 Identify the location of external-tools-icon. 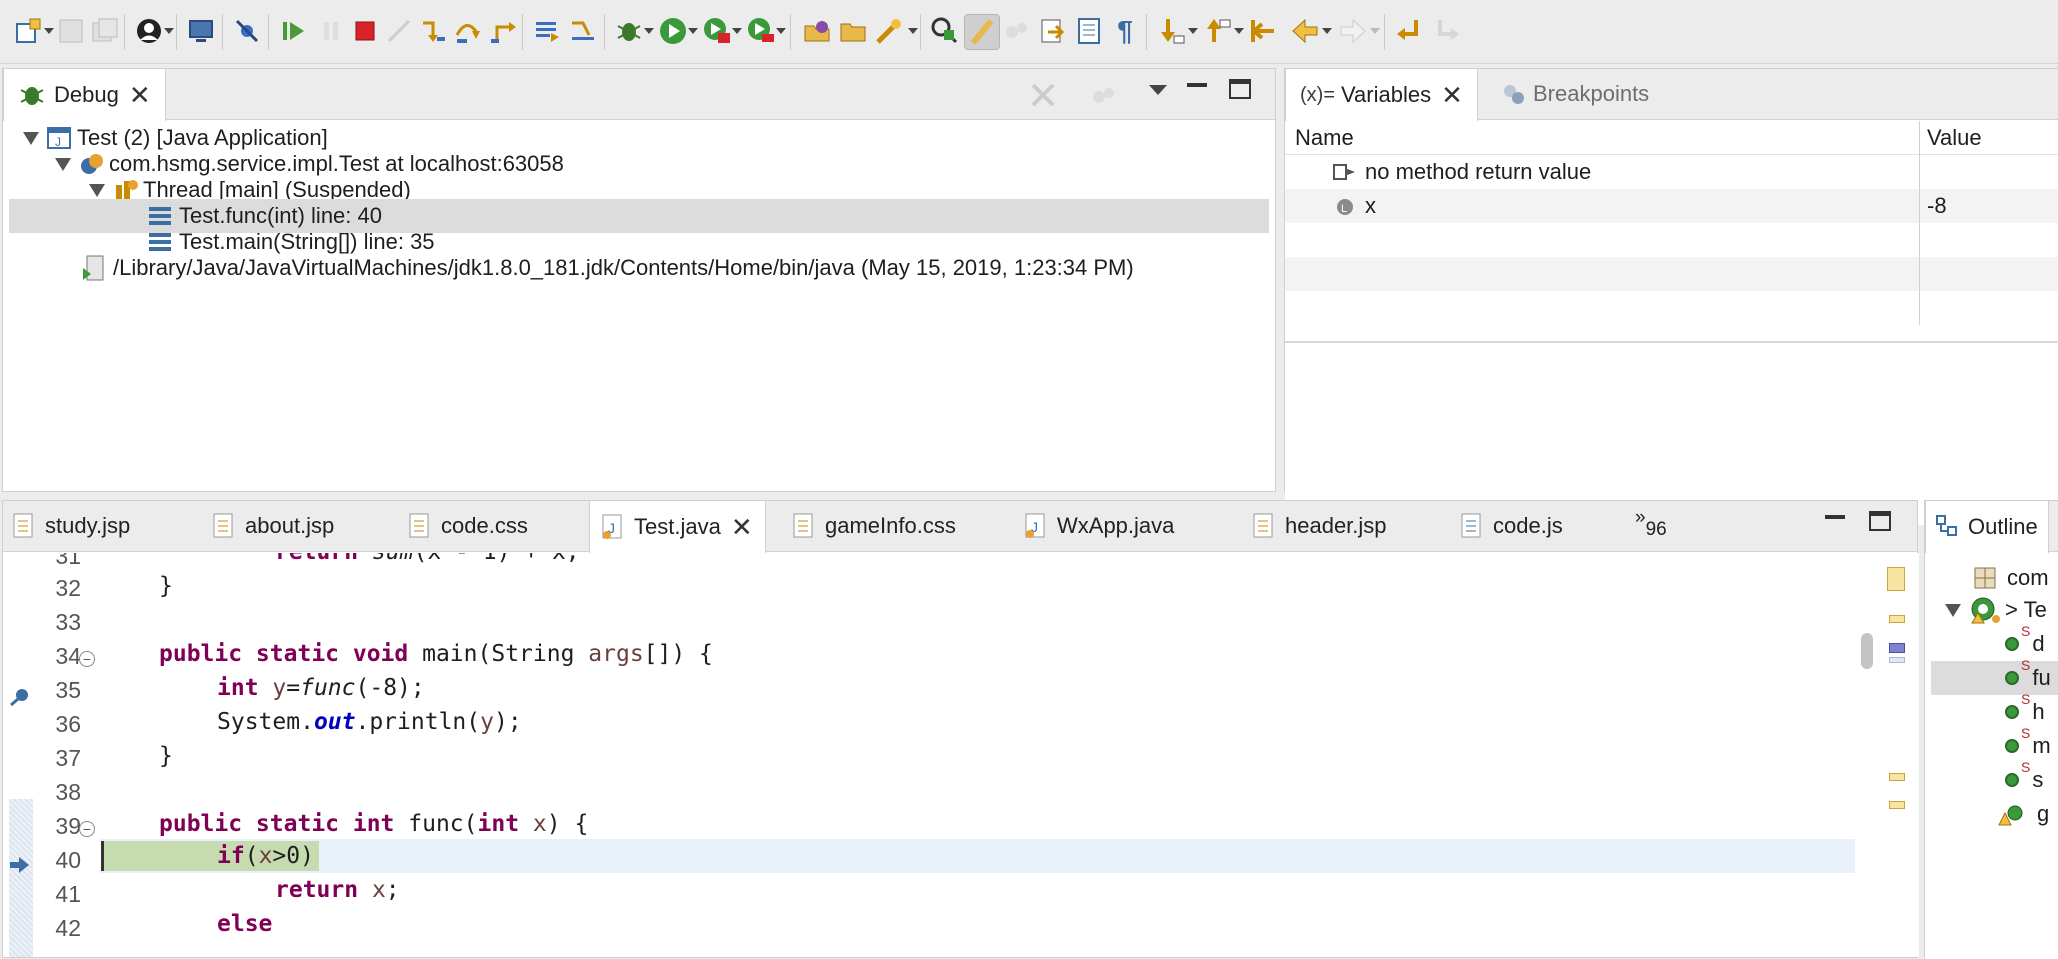
(761, 31).